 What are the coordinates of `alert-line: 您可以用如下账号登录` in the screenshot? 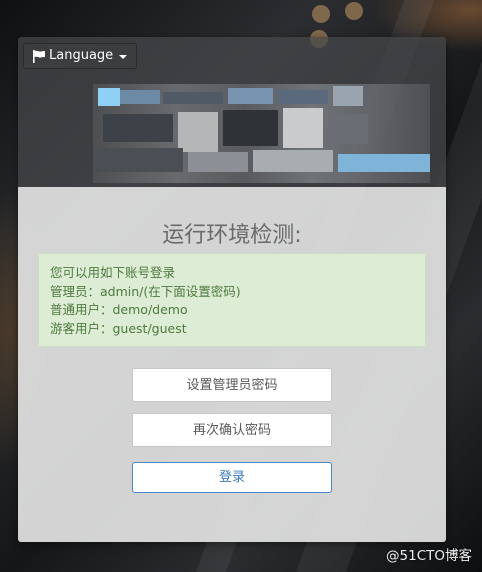 It's located at (113, 272).